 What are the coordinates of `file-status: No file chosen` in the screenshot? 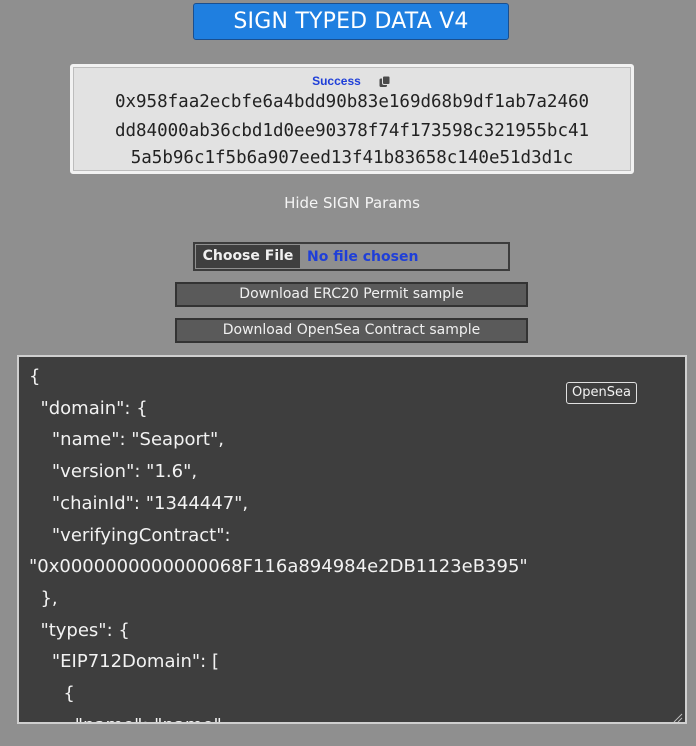 It's located at (363, 257).